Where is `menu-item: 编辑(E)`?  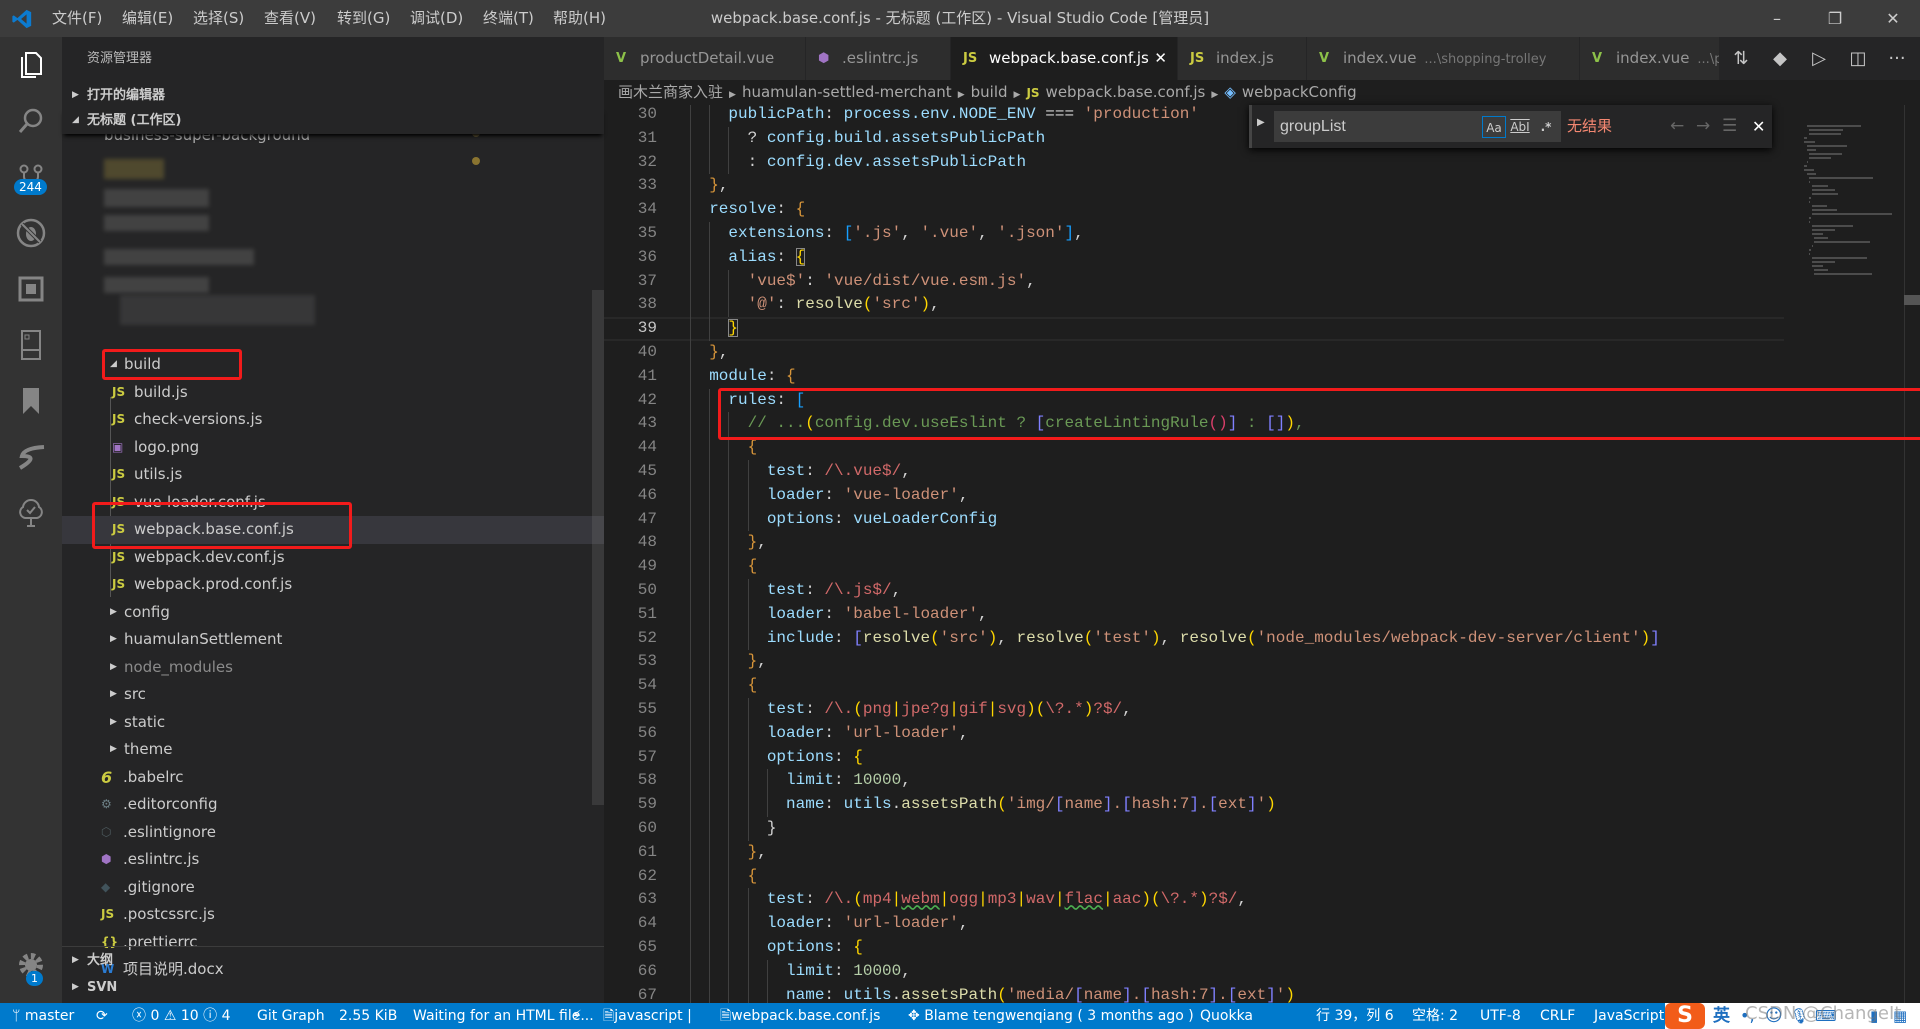
menu-item: 编辑(E) is located at coordinates (147, 18).